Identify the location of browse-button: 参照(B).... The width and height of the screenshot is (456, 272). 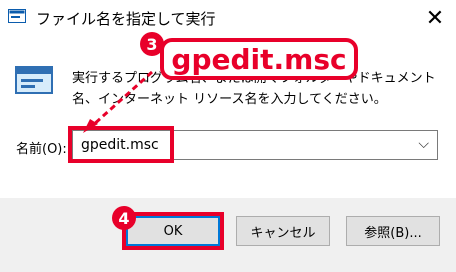
(393, 231).